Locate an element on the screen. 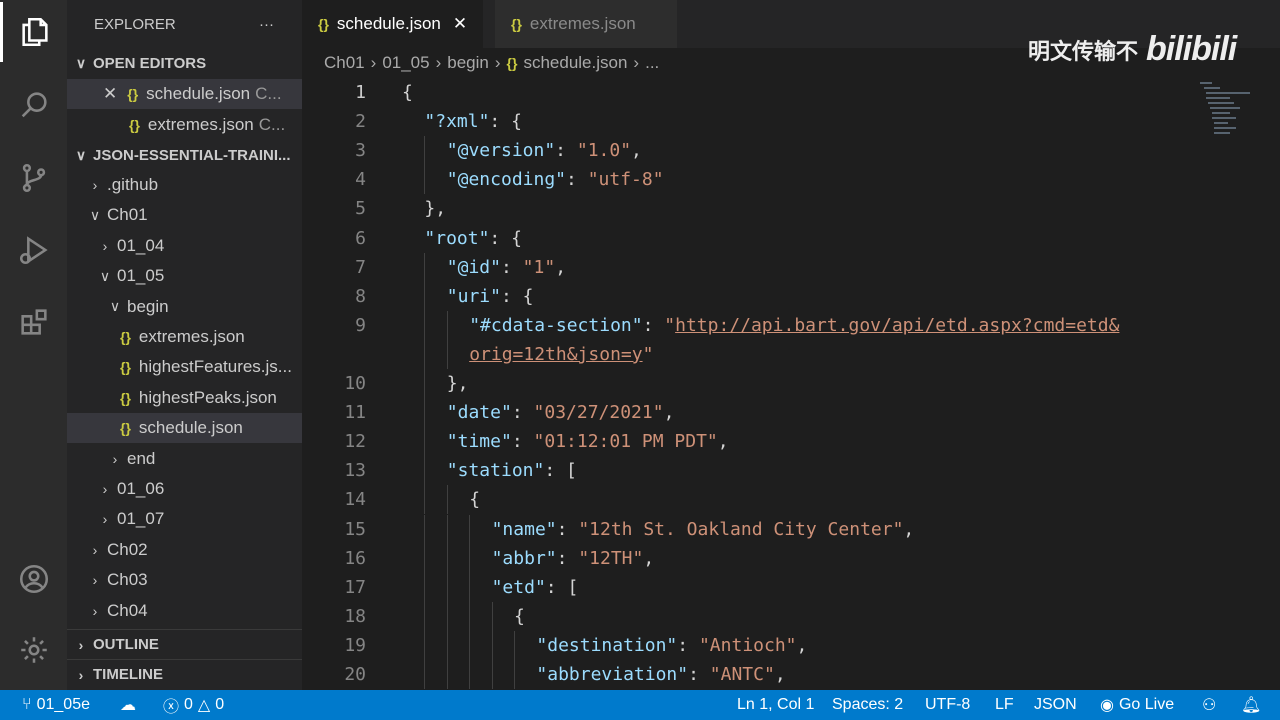 Image resolution: width=1280 pixels, height=720 pixels. account-icon is located at coordinates (33, 579).